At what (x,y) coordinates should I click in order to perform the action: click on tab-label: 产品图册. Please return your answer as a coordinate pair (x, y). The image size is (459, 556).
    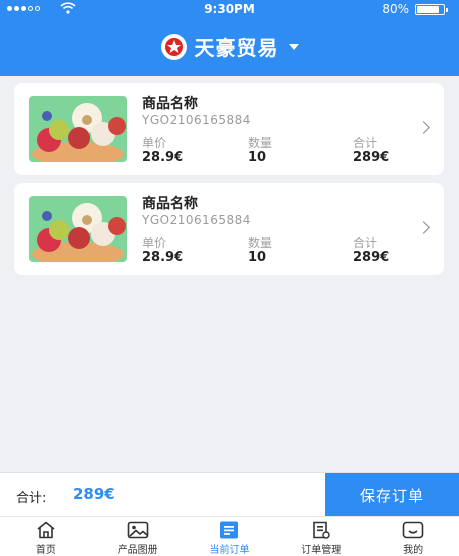
    Looking at the image, I should click on (137, 550).